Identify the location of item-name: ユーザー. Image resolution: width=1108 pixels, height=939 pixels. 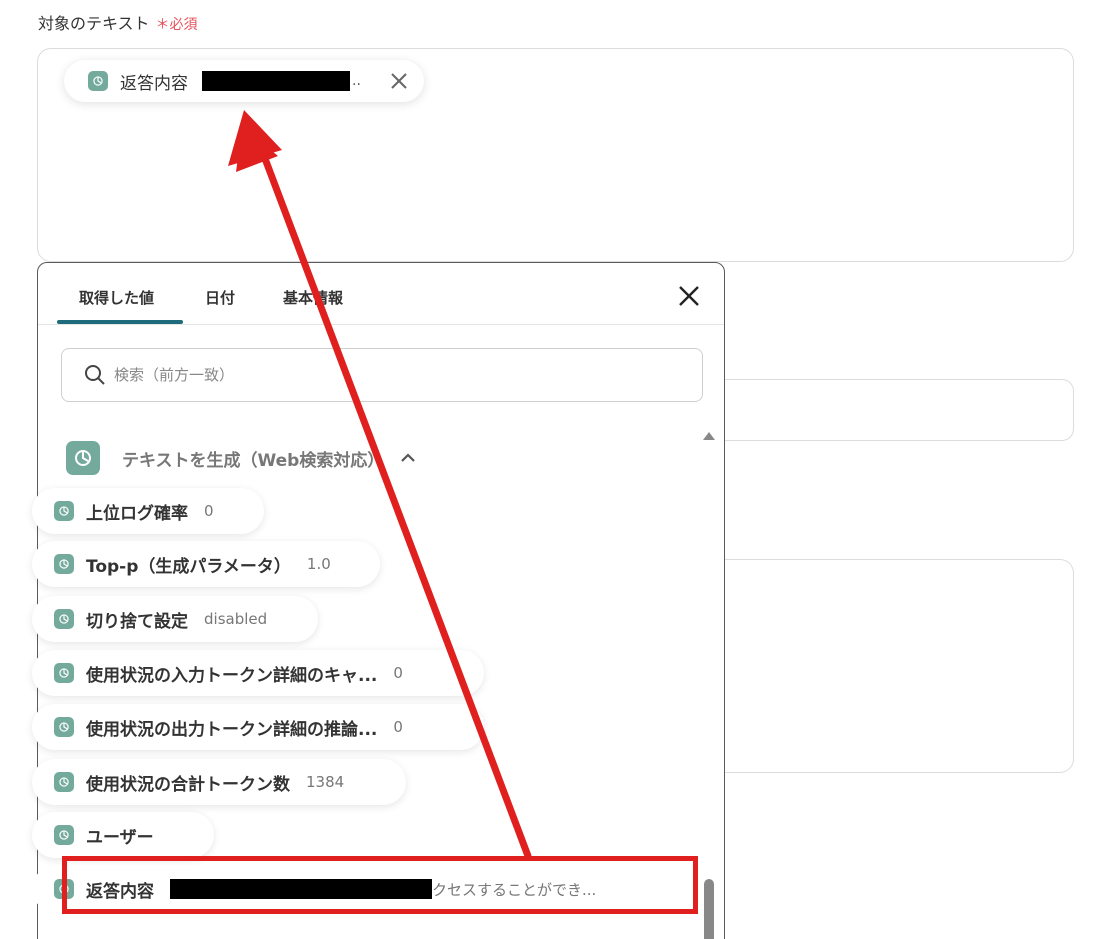
(120, 837).